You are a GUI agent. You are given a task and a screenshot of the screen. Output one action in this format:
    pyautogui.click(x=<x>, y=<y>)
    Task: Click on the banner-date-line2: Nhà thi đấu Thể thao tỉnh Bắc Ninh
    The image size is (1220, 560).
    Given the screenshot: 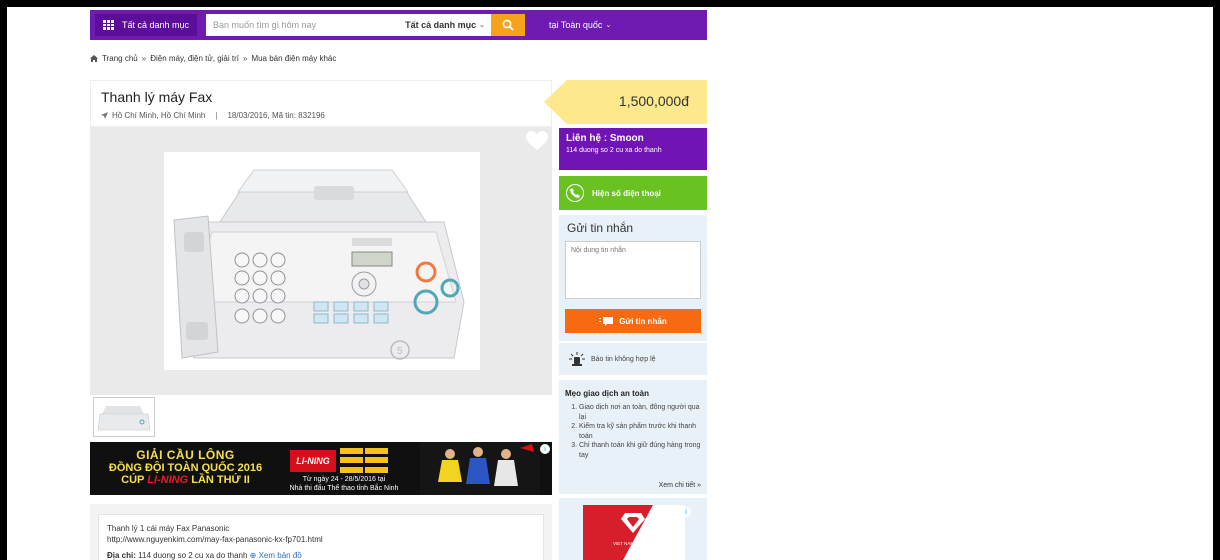 What is the action you would take?
    pyautogui.click(x=344, y=488)
    